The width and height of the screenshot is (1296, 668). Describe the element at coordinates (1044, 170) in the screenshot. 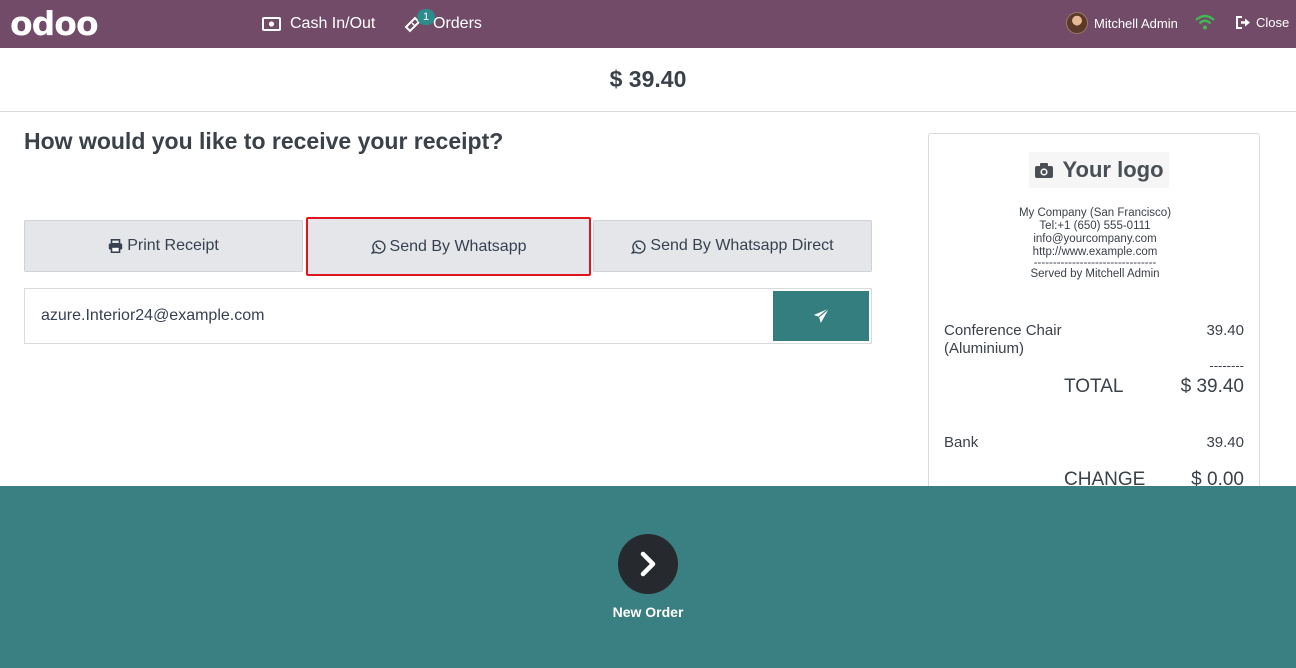

I see `camera-icon` at that location.